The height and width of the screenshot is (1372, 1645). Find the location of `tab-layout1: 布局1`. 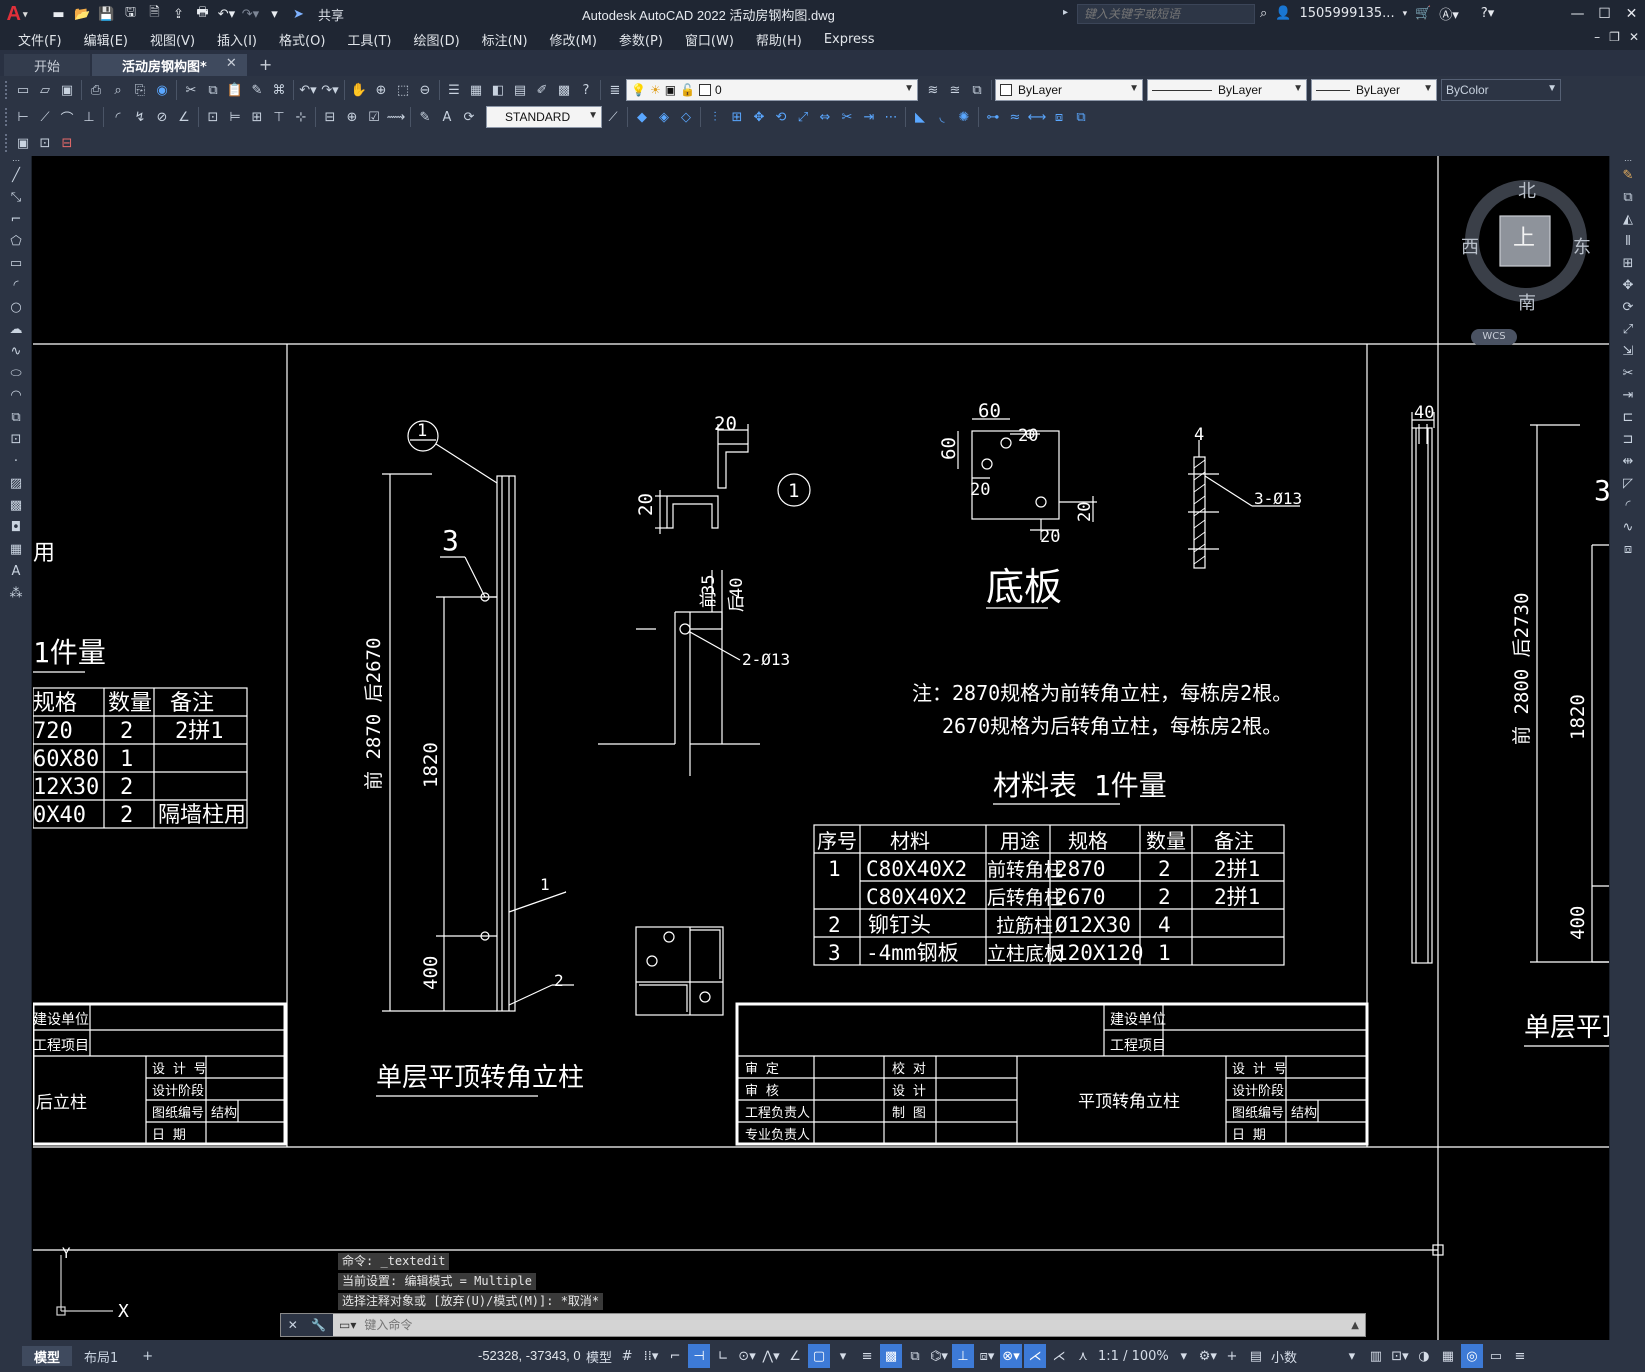

tab-layout1: 布局1 is located at coordinates (101, 1356).